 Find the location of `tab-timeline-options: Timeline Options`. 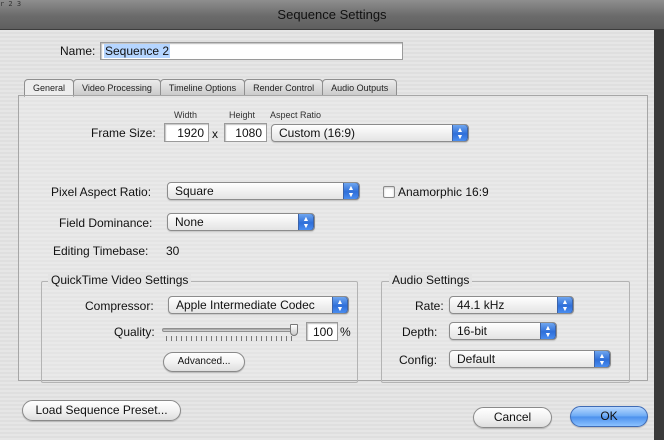

tab-timeline-options: Timeline Options is located at coordinates (202, 87).